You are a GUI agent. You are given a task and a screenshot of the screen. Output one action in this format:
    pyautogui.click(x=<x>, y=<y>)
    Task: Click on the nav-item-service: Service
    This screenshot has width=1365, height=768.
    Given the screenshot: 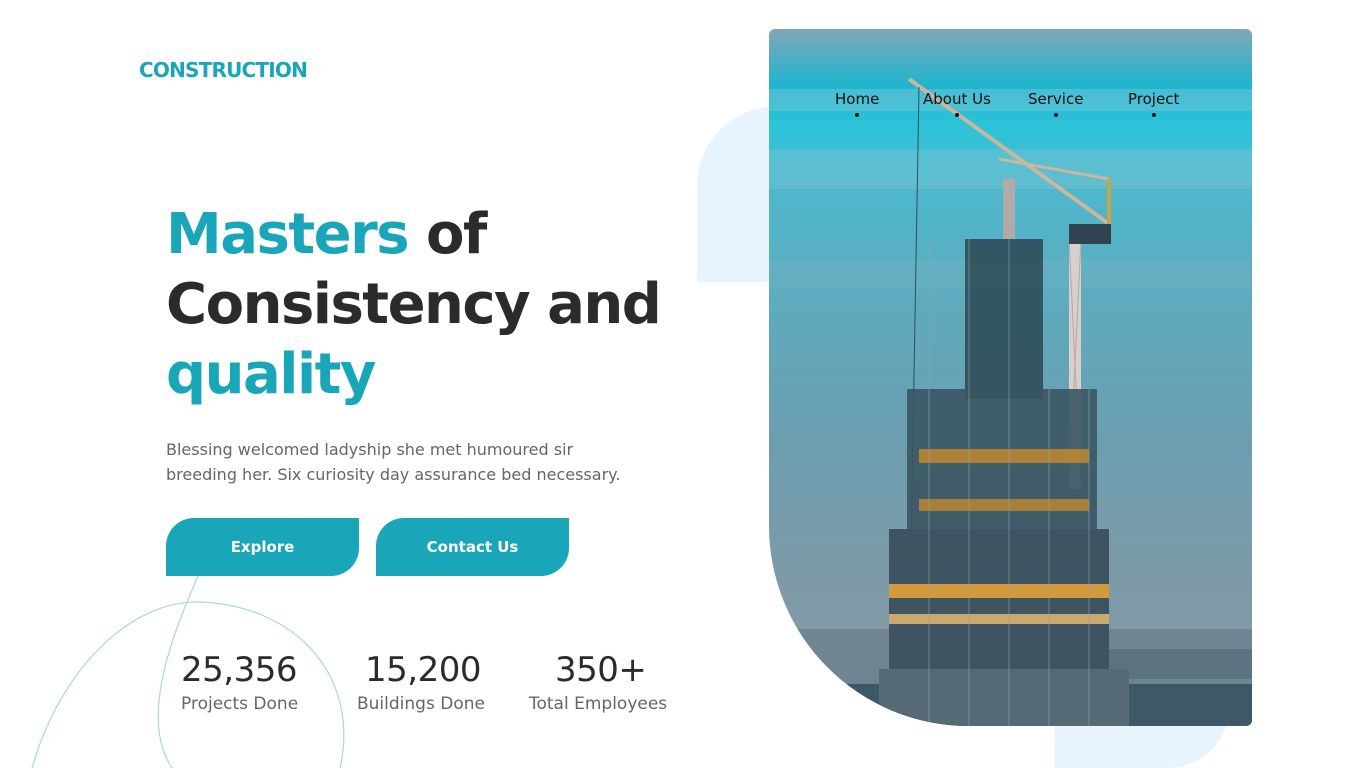 What is the action you would take?
    pyautogui.click(x=1055, y=103)
    